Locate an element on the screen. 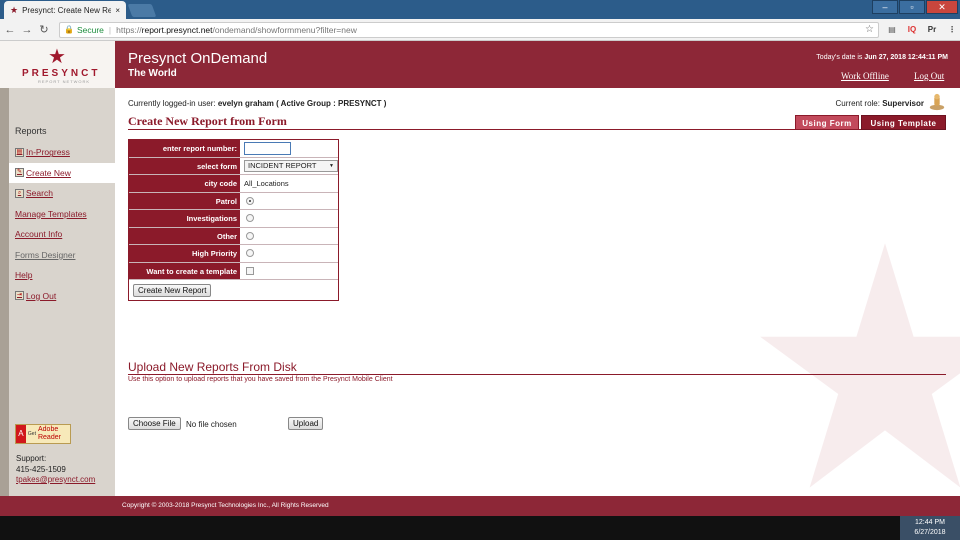 Image resolution: width=960 pixels, height=540 pixels. extension-pr-icon: Pr is located at coordinates (932, 30).